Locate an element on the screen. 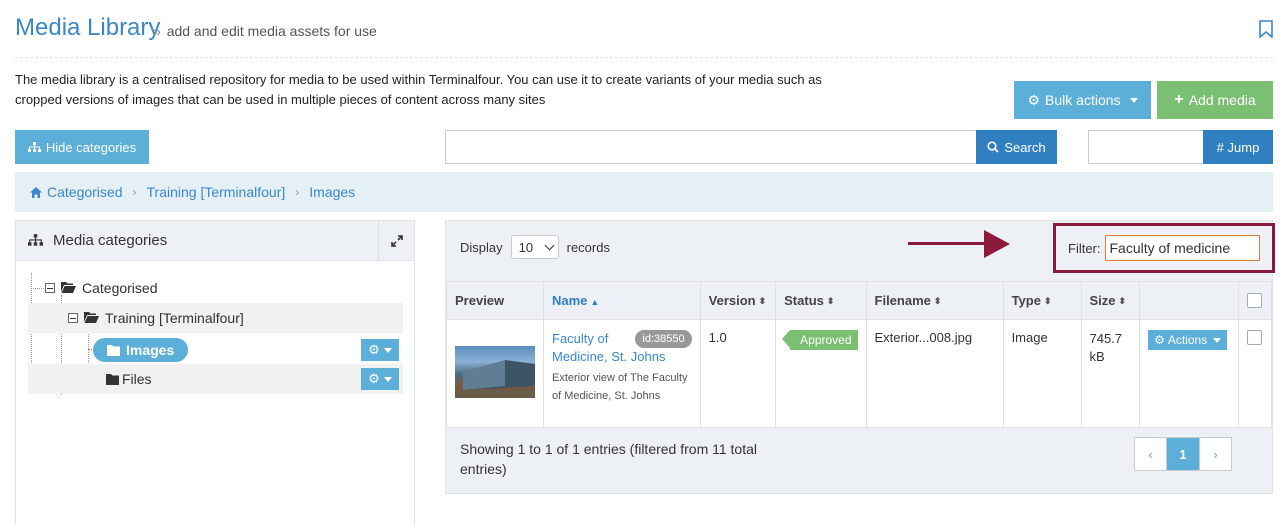 The height and width of the screenshot is (525, 1280). version-cell: 1.0 is located at coordinates (738, 373).